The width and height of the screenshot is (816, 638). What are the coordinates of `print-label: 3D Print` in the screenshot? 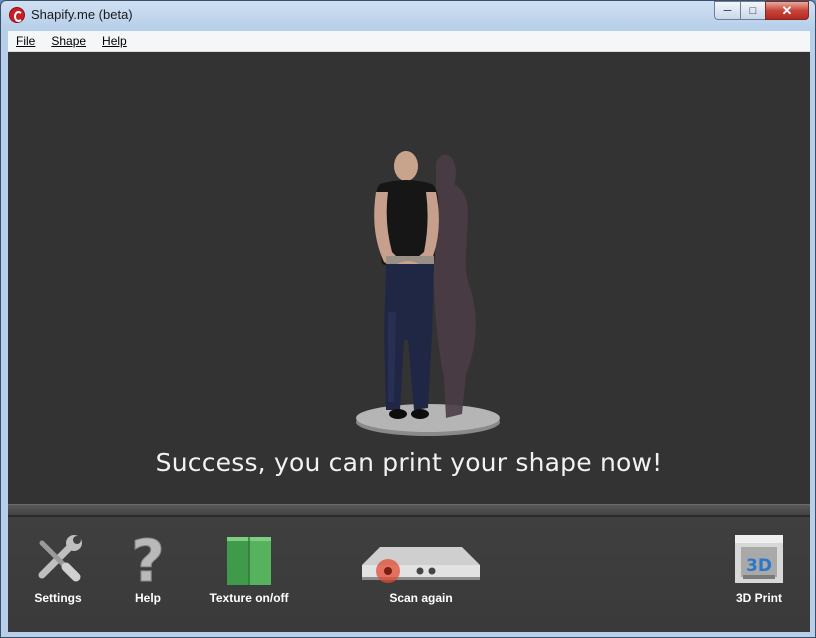 It's located at (758, 598).